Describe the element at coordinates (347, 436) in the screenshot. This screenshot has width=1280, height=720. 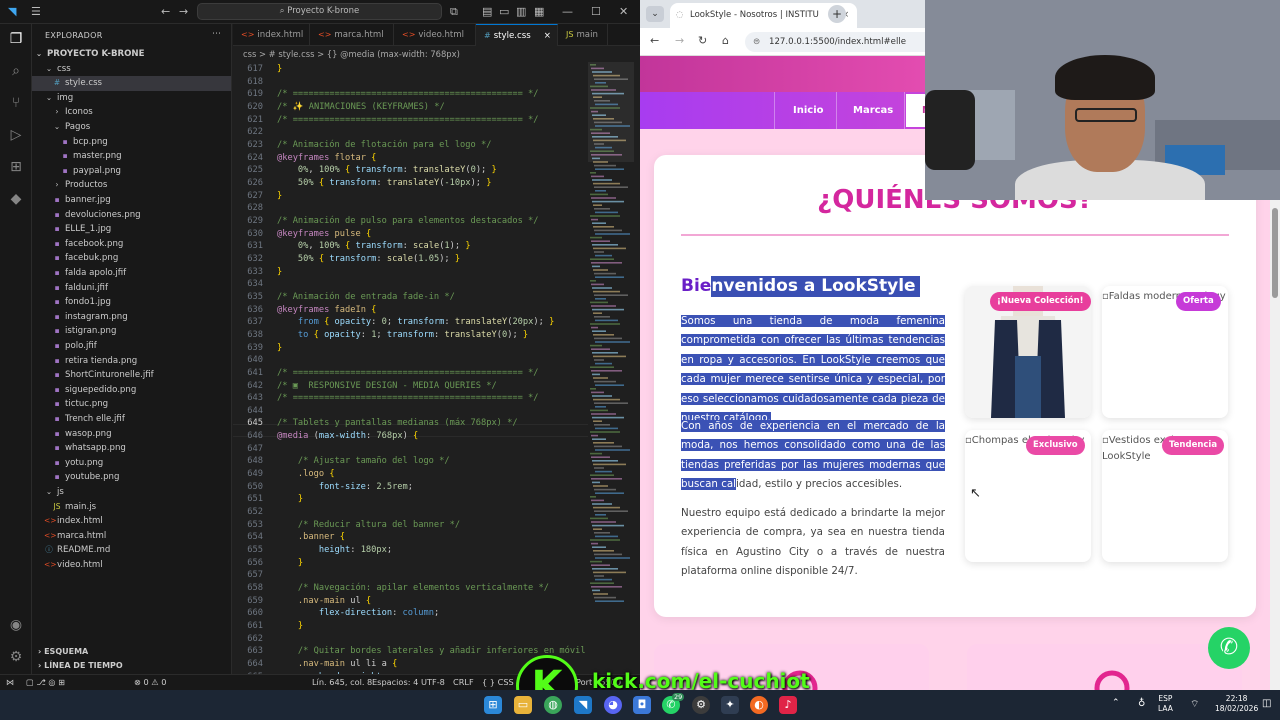
I see `code-line: @media (max-width: 768px) {` at that location.